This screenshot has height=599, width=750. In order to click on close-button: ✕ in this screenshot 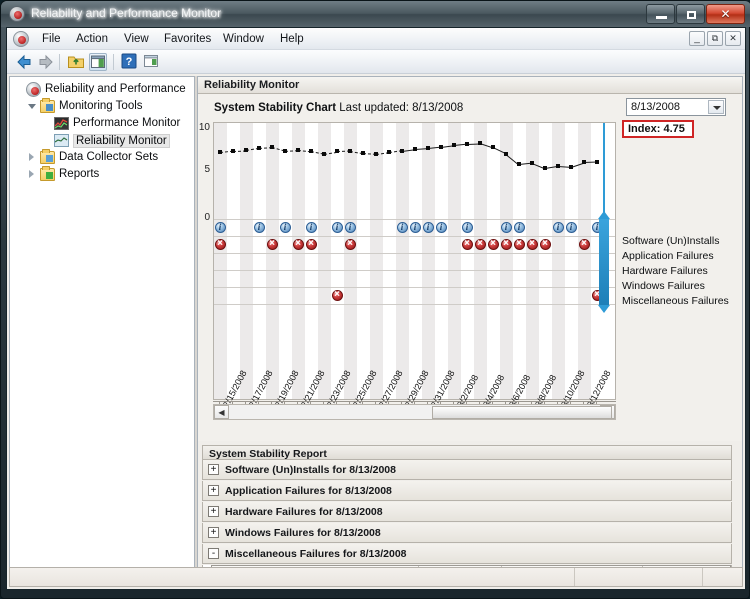, I will do `click(725, 14)`.